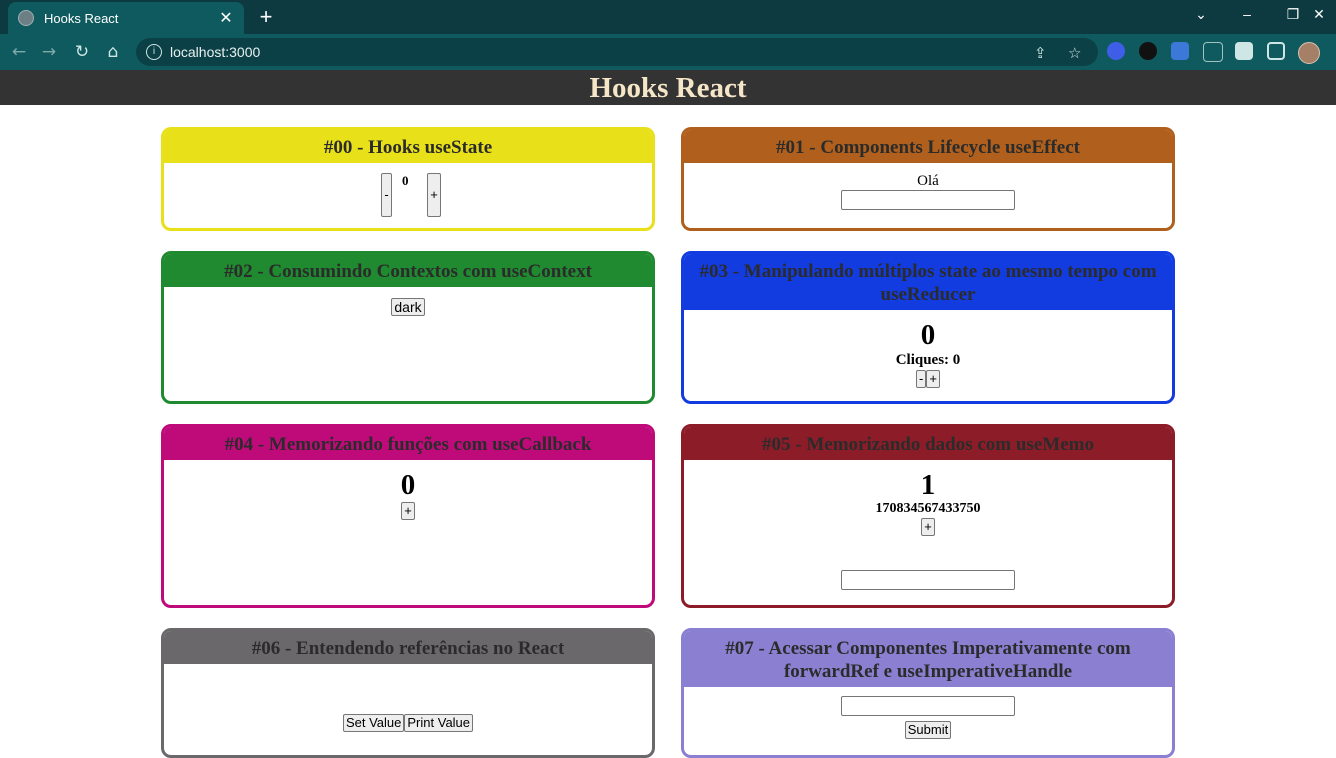 The width and height of the screenshot is (1336, 758). What do you see at coordinates (26, 18) in the screenshot?
I see `react-favicon-icon` at bounding box center [26, 18].